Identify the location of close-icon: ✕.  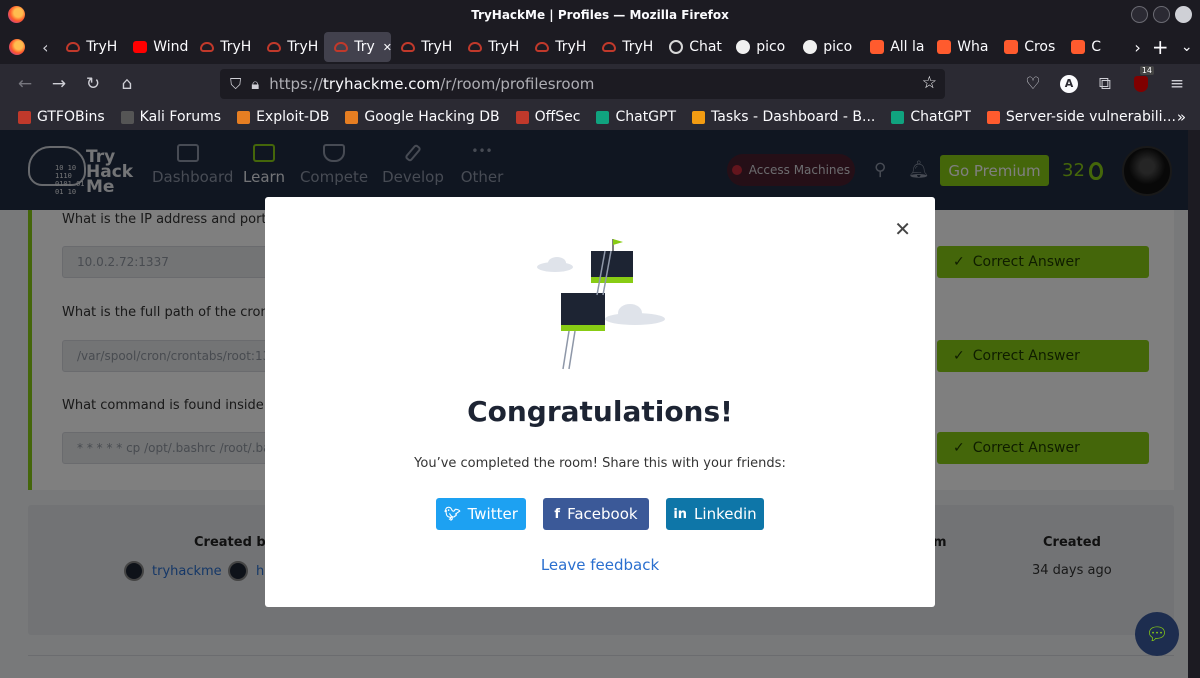
(902, 229).